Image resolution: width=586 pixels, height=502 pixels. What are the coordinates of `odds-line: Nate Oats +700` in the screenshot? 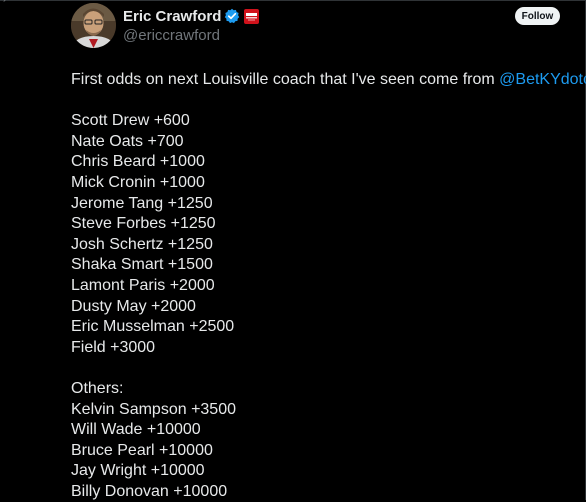 It's located at (327, 142).